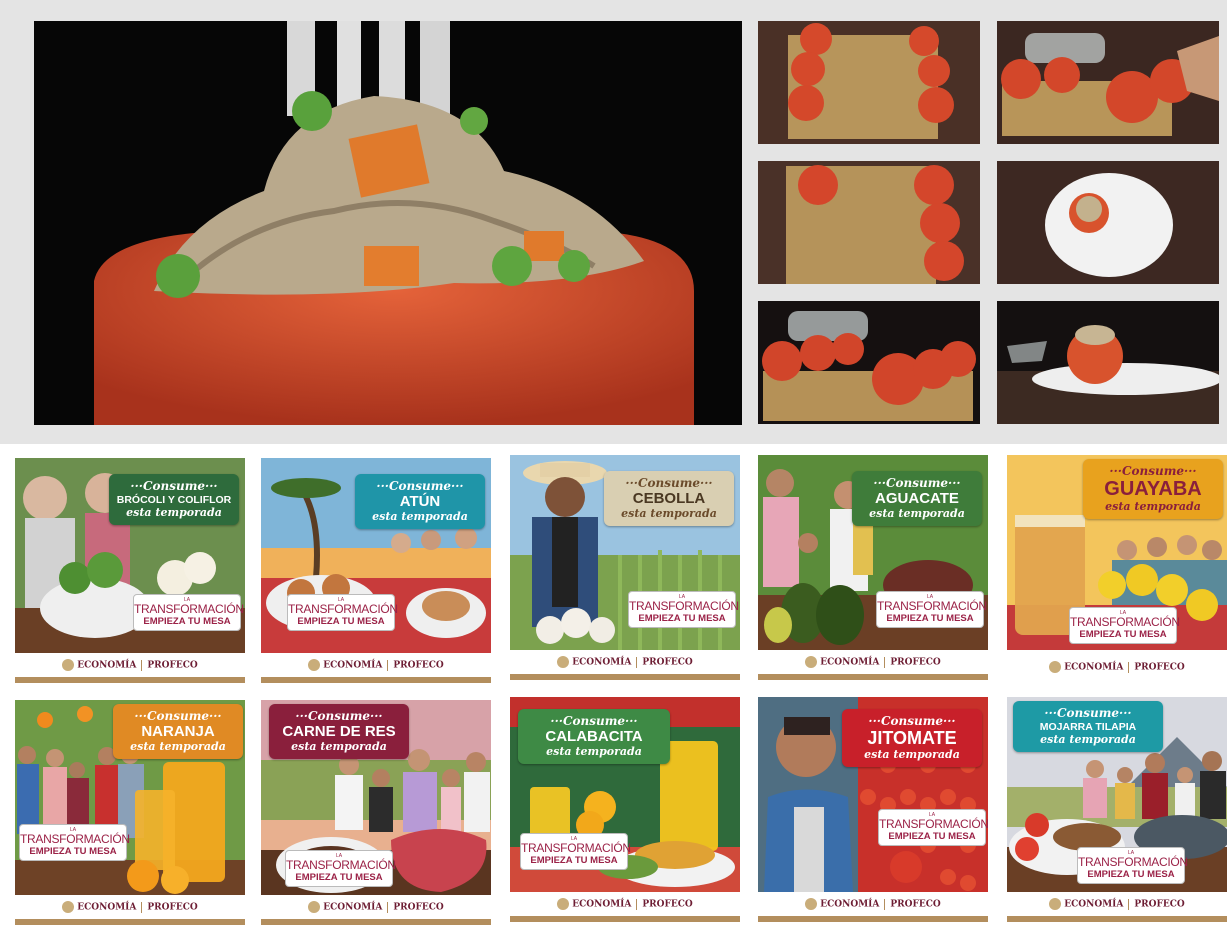 This screenshot has width=1227, height=925. Describe the element at coordinates (339, 731) in the screenshot. I see `product-name: CARNE DE RES` at that location.